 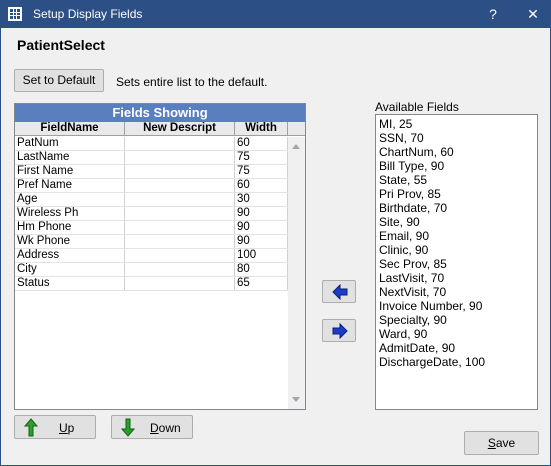 I want to click on table-row: LastName 75, so click(x=151, y=158).